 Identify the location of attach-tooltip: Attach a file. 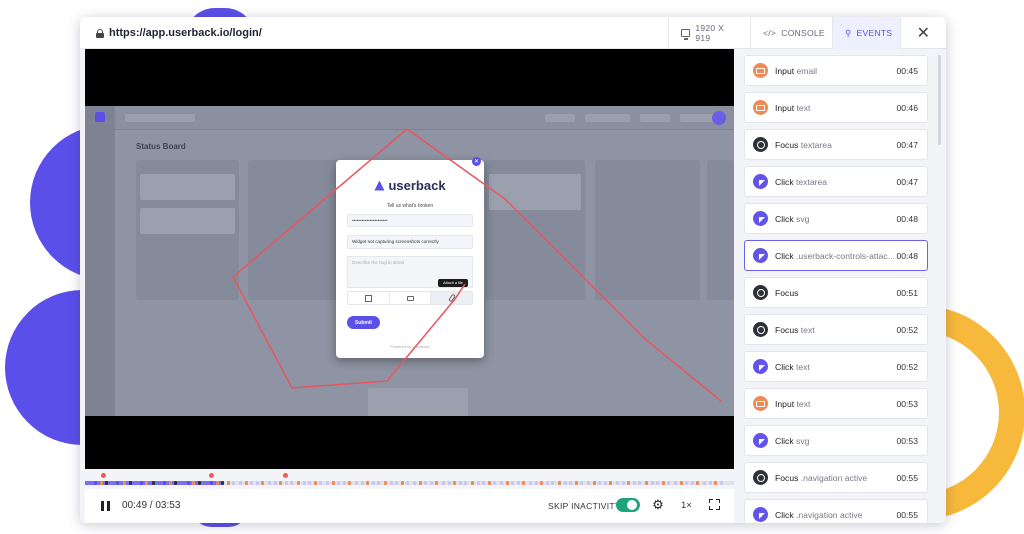
(453, 283).